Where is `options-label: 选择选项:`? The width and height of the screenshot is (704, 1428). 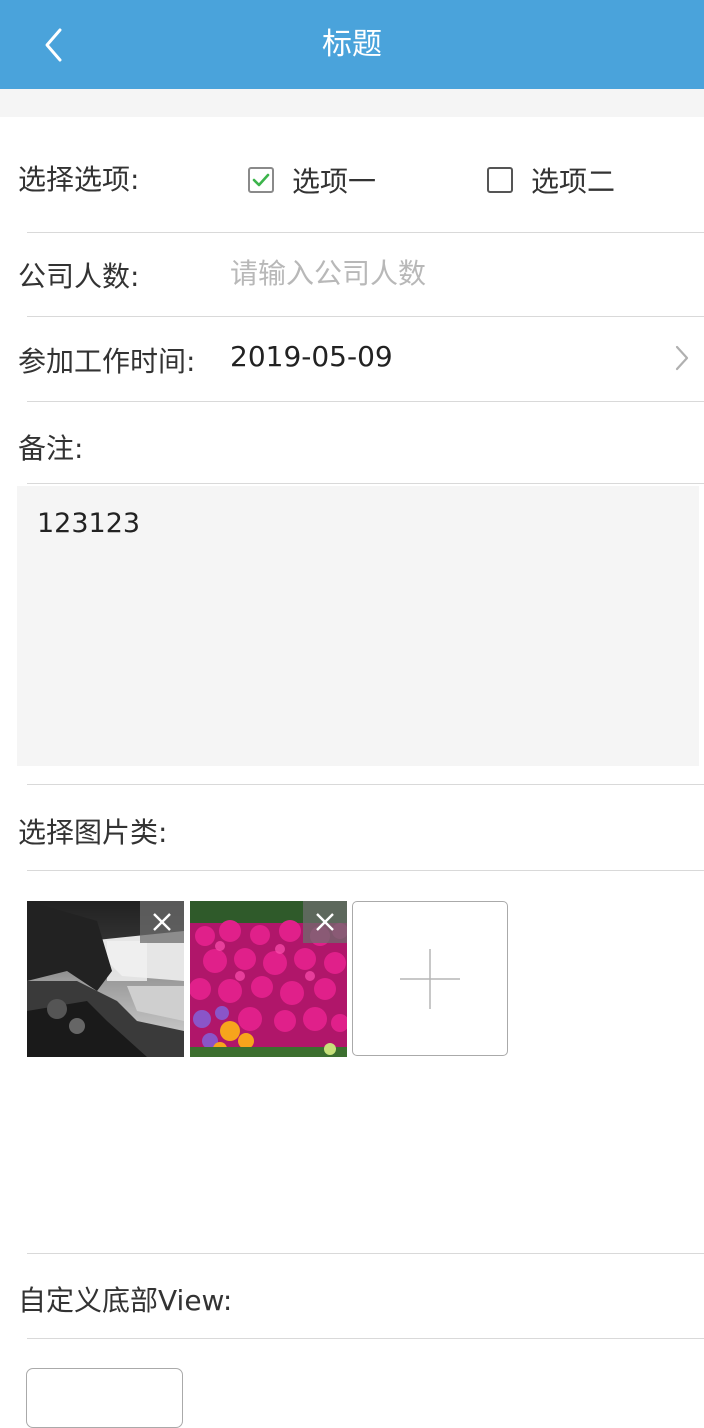
options-label: 选择选项: is located at coordinates (79, 179).